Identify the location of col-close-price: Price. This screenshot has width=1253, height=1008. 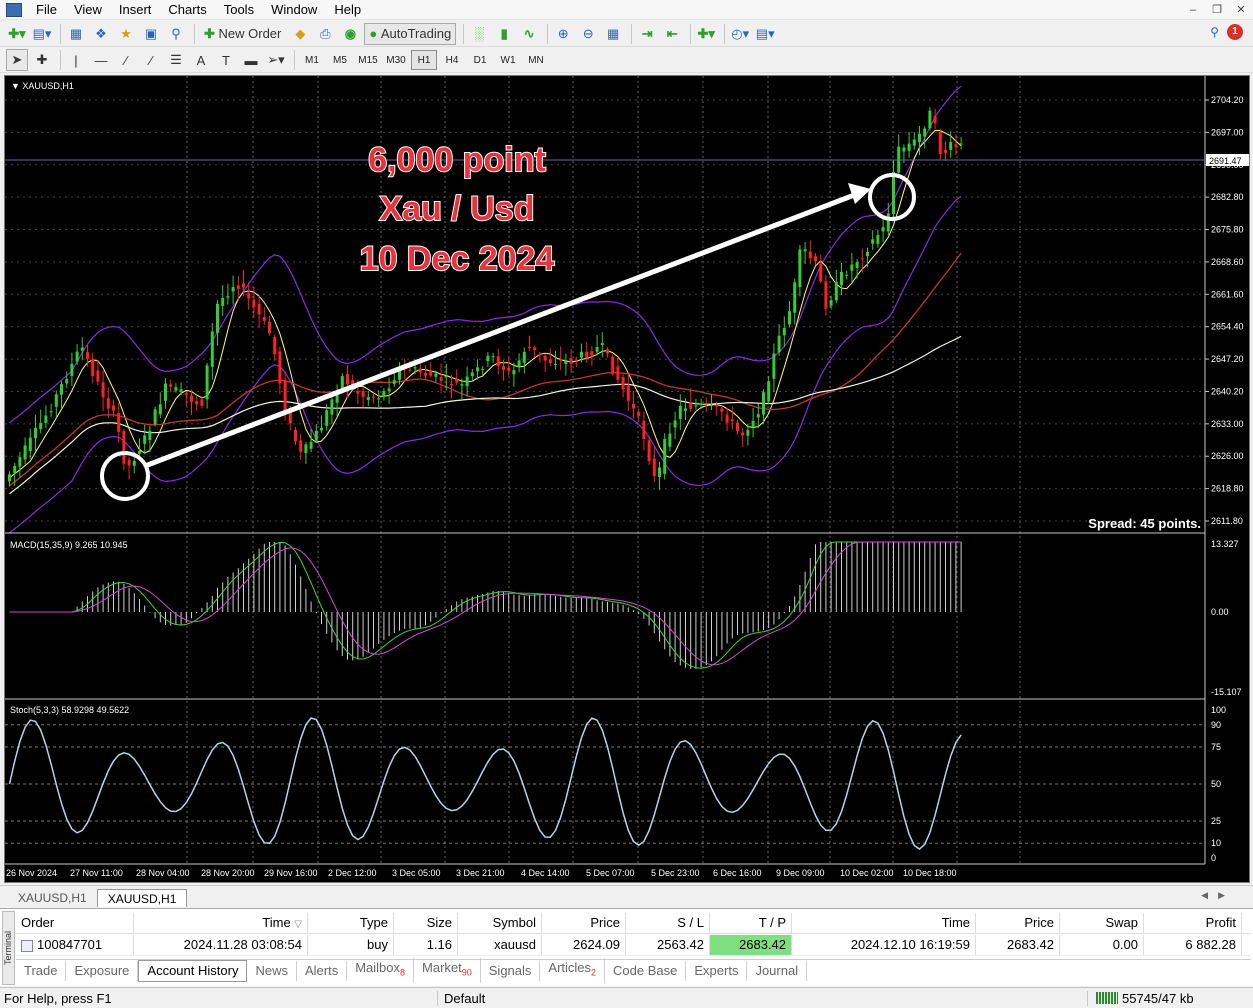
(1018, 923).